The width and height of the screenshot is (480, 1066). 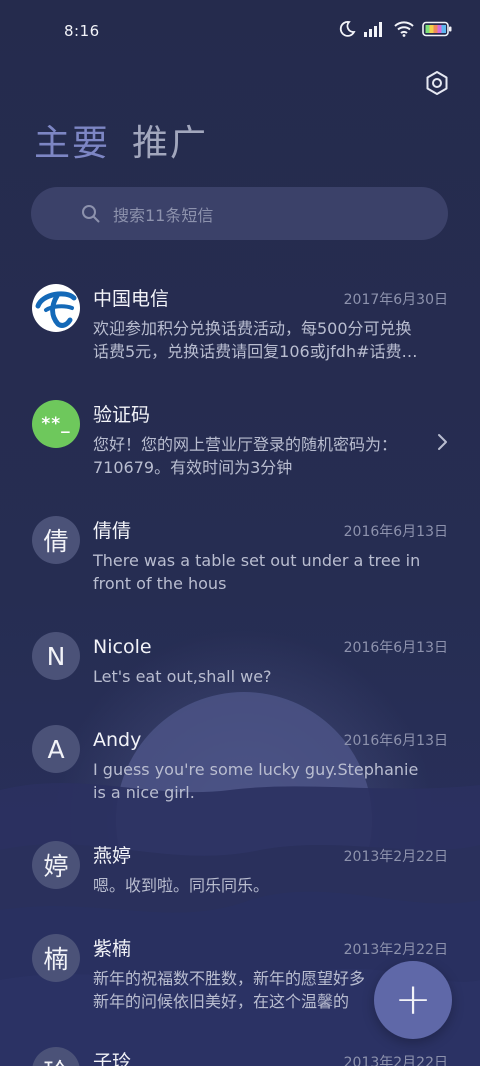 I want to click on message-preview-line2: 710679。有效时间为3分钟, so click(x=193, y=467).